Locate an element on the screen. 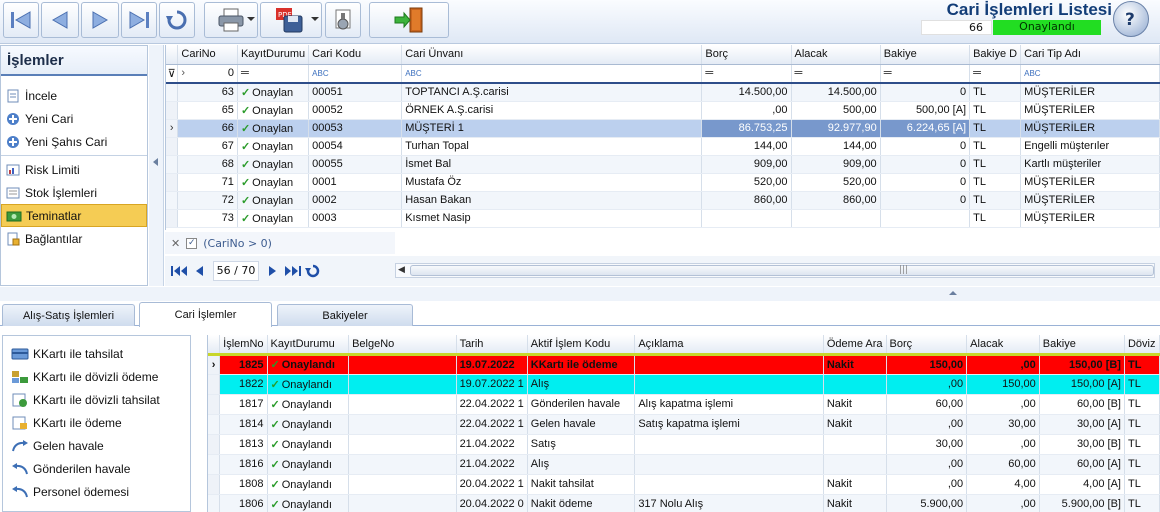  first-record-button is located at coordinates (21, 20).